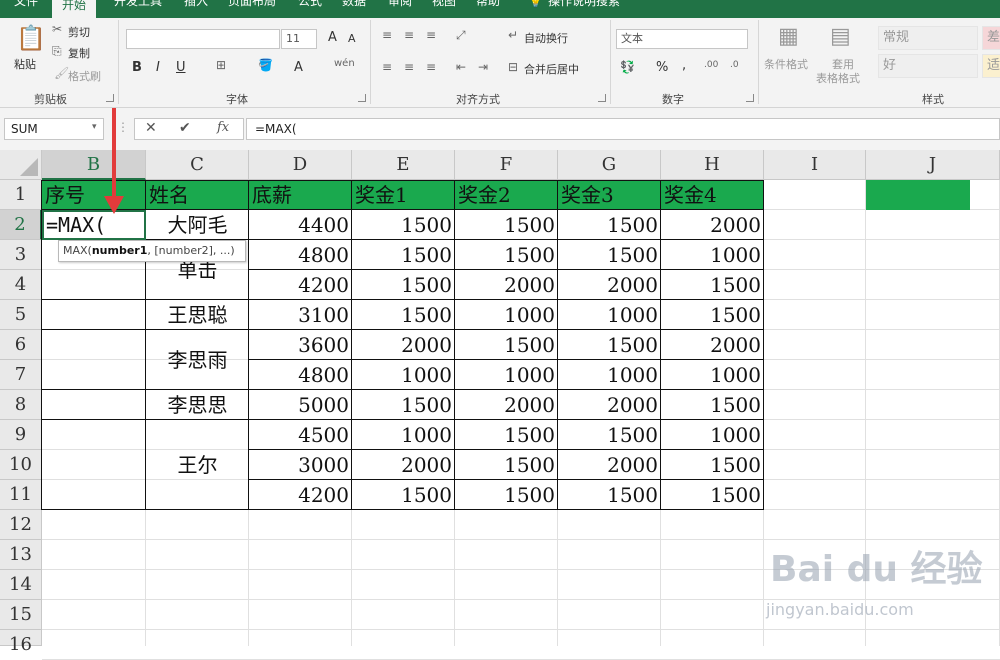  What do you see at coordinates (21, 255) in the screenshot?
I see `row-header-3: 3` at bounding box center [21, 255].